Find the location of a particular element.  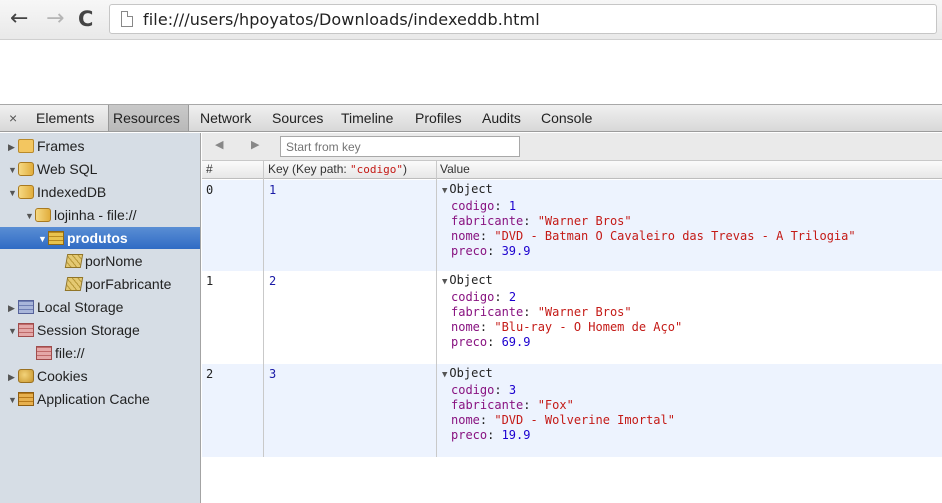

previous-page-icon: ◀ is located at coordinates (219, 144).